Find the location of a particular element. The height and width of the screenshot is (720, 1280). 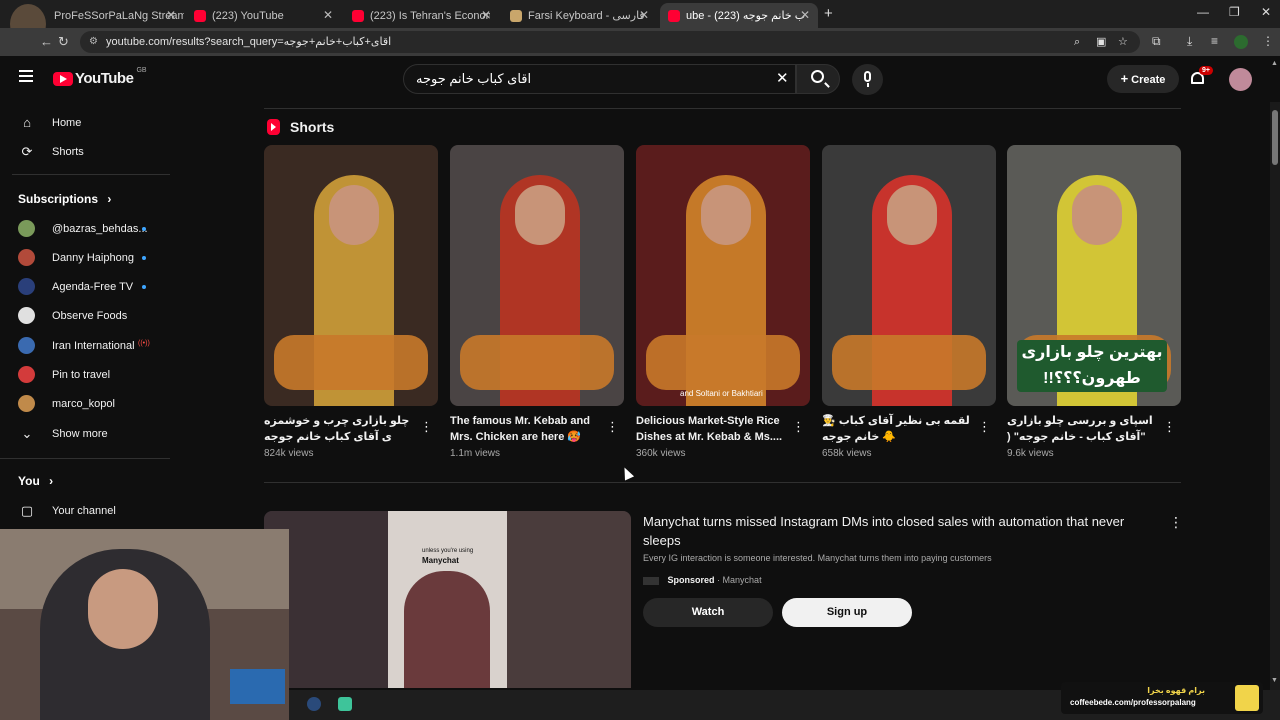

close-window-icon: ✕ is located at coordinates (1266, 12).